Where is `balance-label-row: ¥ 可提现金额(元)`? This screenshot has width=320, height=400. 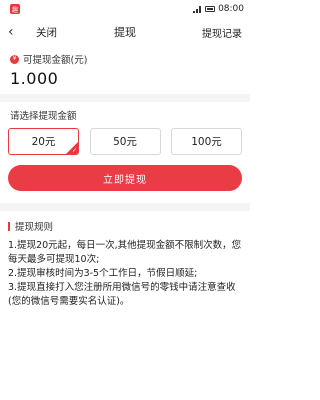
balance-label-row: ¥ 可提现金额(元) is located at coordinates (125, 56).